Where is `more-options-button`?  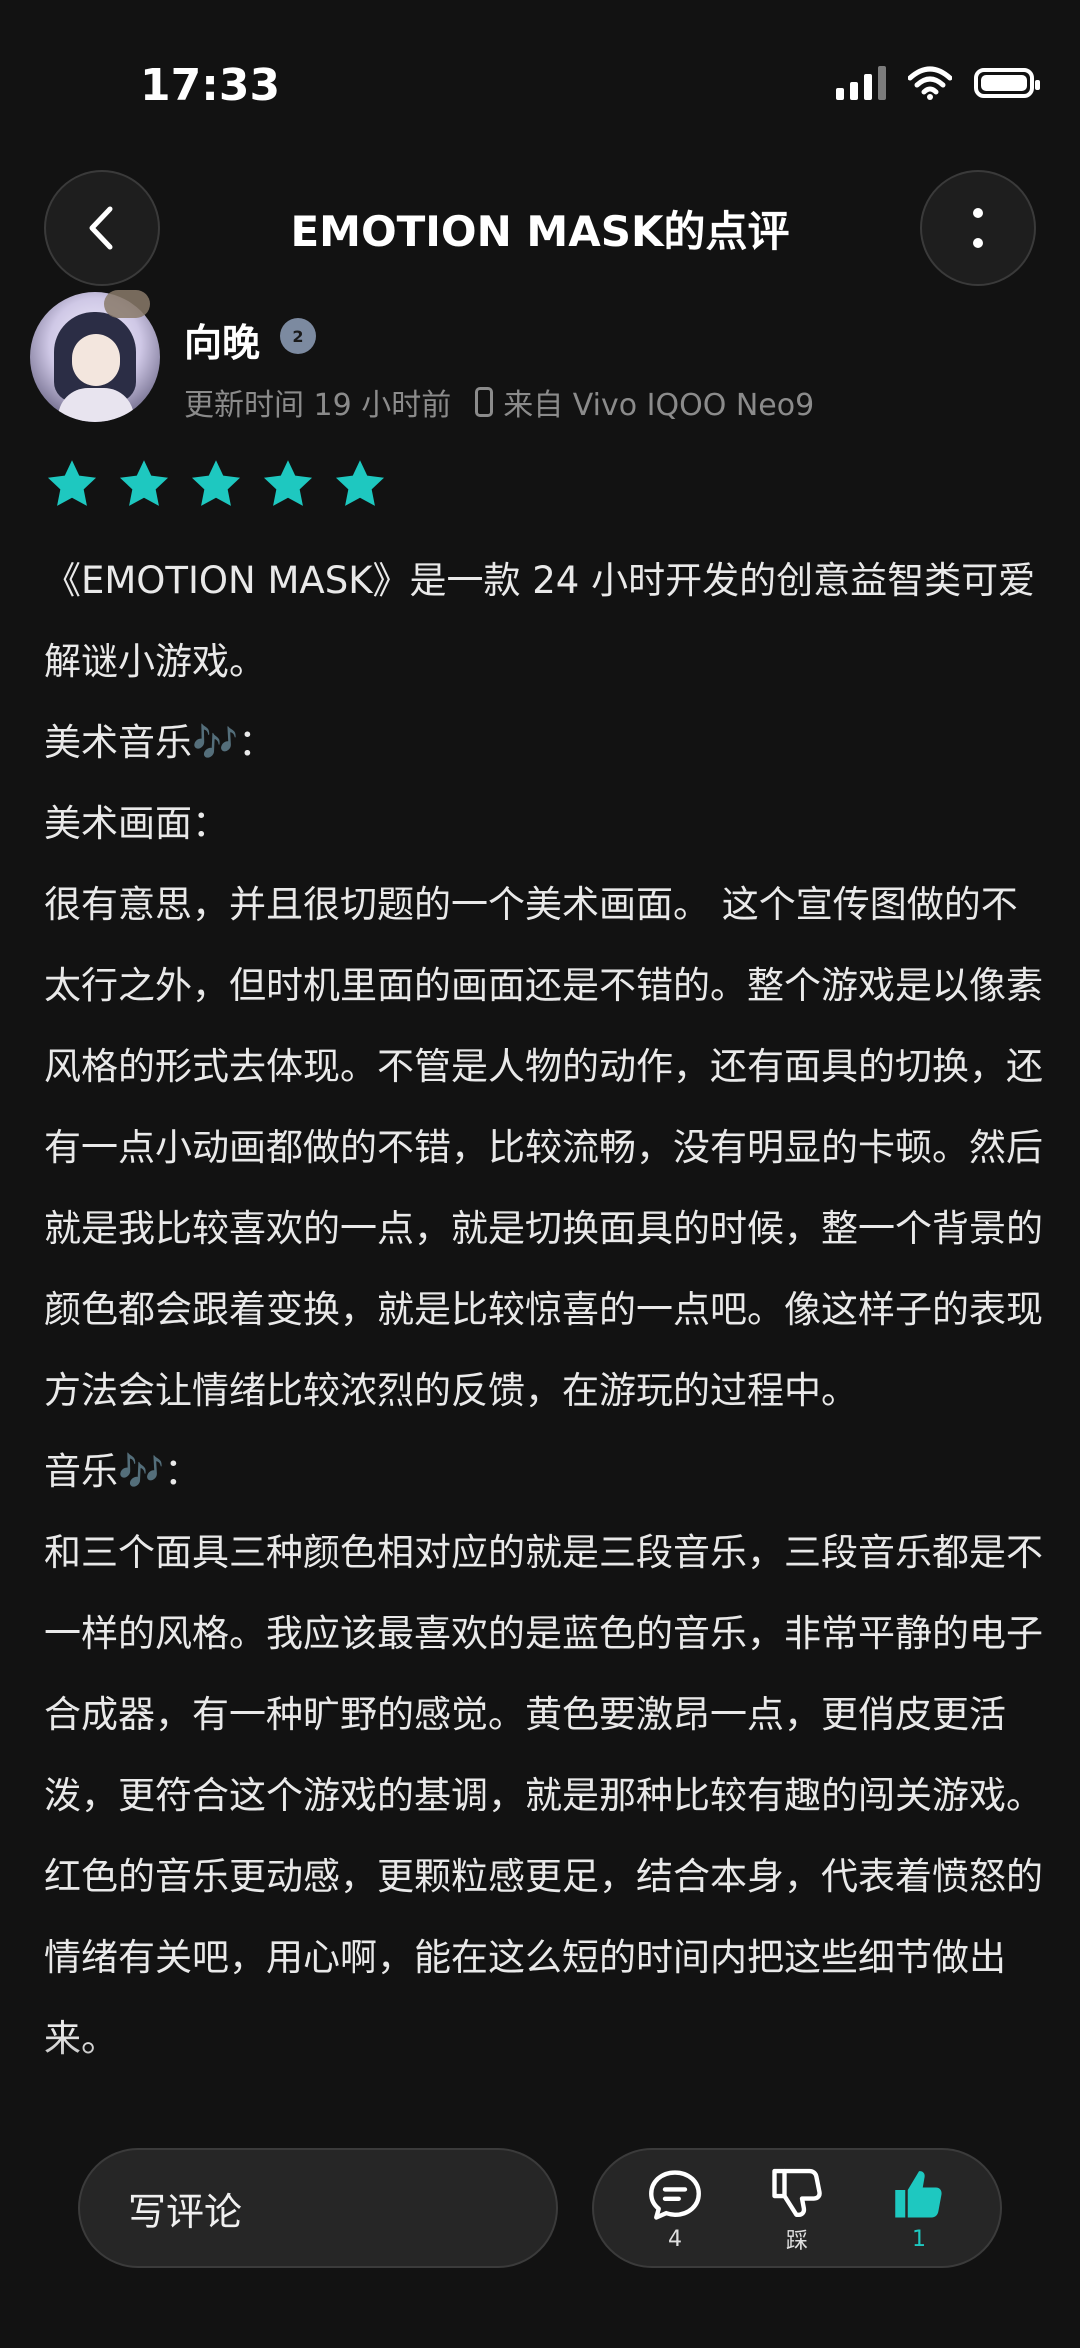 more-options-button is located at coordinates (978, 228).